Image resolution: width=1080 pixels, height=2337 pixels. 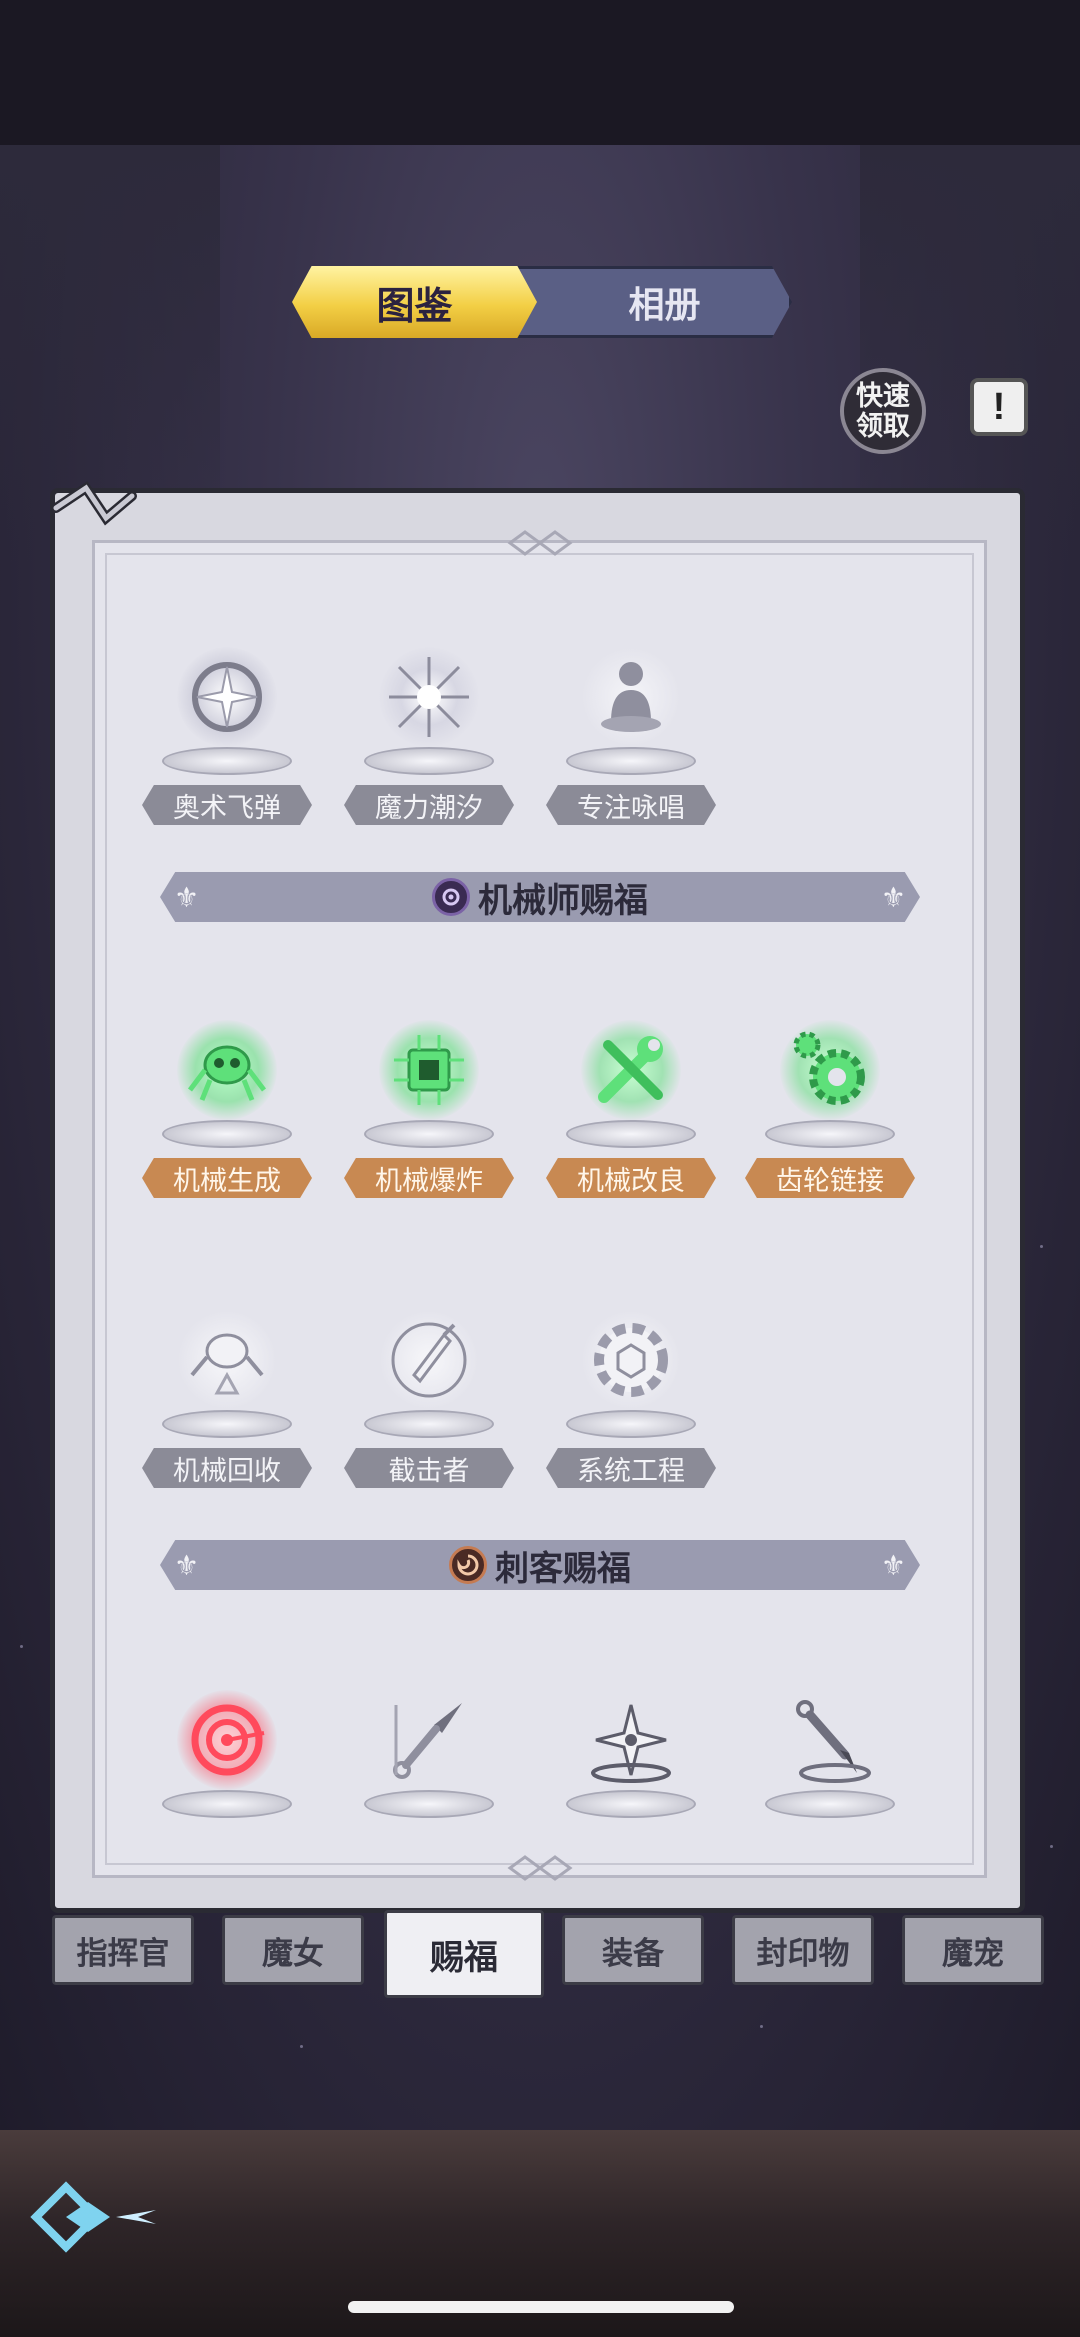 I want to click on meditating-figure-icon, so click(x=631, y=697).